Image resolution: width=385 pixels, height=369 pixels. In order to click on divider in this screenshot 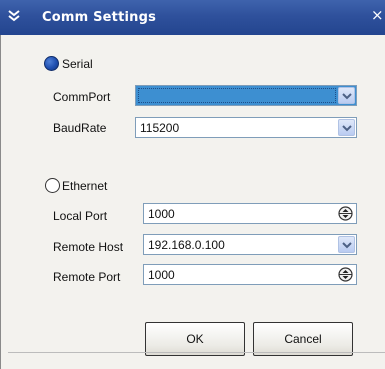, I will do `click(196, 352)`.